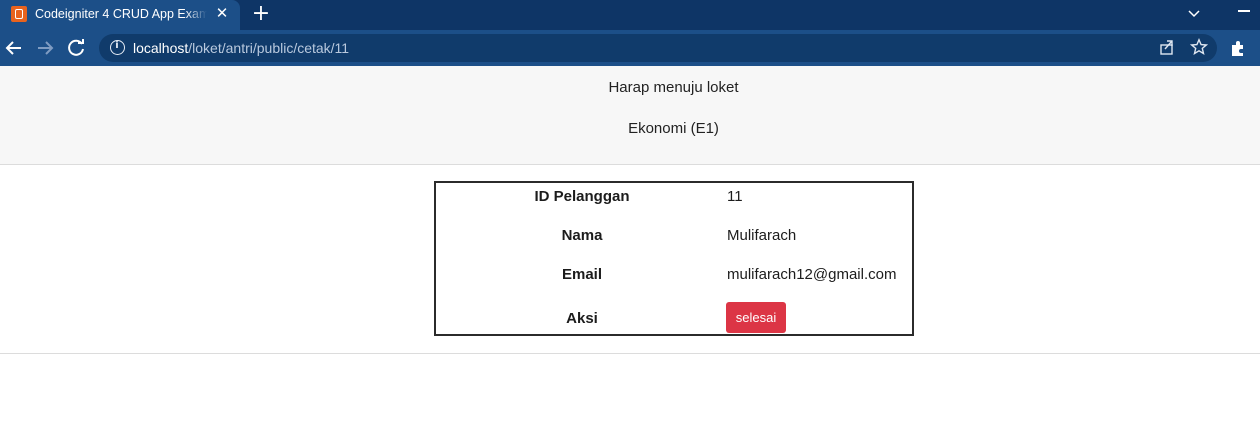 Image resolution: width=1260 pixels, height=435 pixels. Describe the element at coordinates (117, 47) in the screenshot. I see `info-icon` at that location.